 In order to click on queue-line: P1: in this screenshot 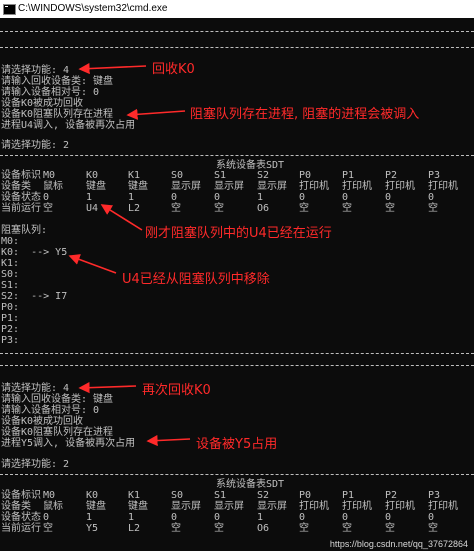, I will do `click(10, 318)`.